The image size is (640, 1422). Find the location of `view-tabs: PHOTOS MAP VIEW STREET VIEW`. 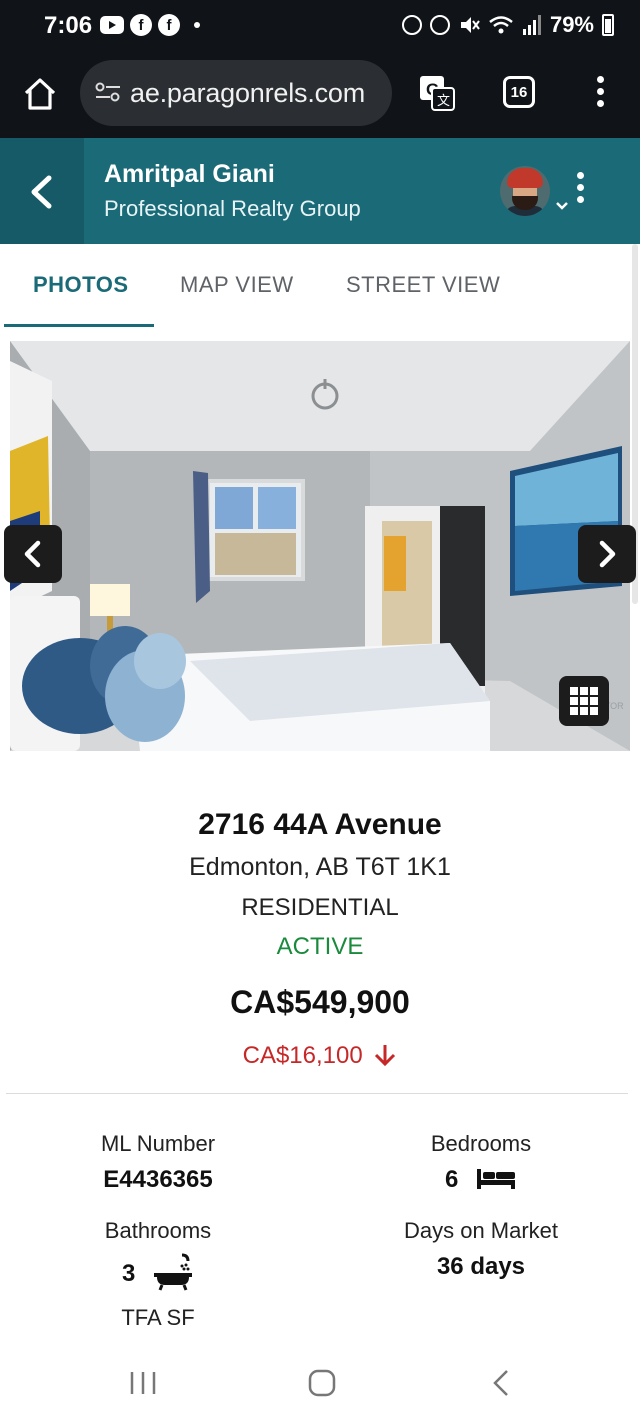

view-tabs: PHOTOS MAP VIEW STREET VIEW is located at coordinates (320, 286).